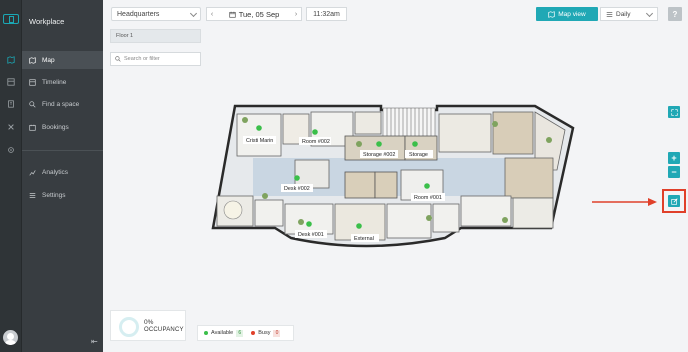 This screenshot has width=688, height=352. What do you see at coordinates (11, 127) in the screenshot?
I see `rail-tools-icon` at bounding box center [11, 127].